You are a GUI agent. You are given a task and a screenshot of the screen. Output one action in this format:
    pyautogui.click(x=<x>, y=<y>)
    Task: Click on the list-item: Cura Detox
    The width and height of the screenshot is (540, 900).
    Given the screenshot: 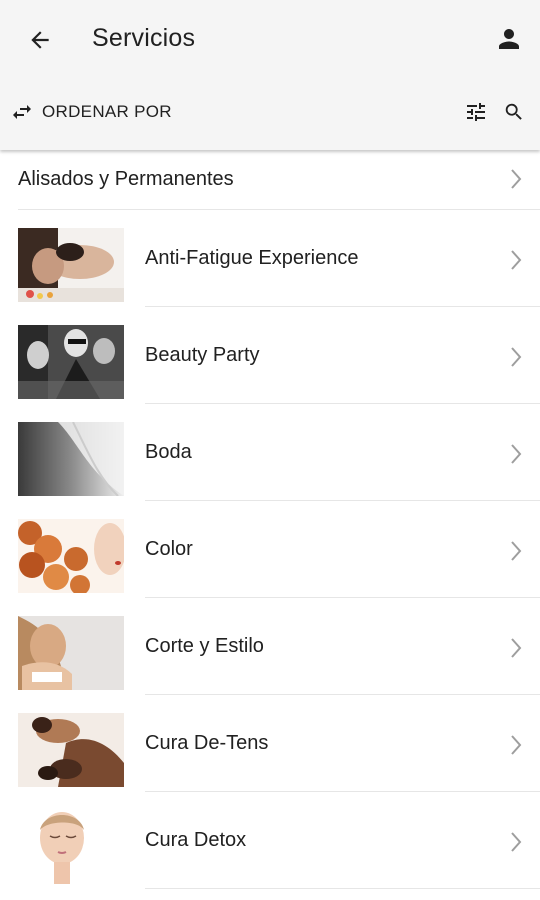 What is the action you would take?
    pyautogui.click(x=270, y=840)
    